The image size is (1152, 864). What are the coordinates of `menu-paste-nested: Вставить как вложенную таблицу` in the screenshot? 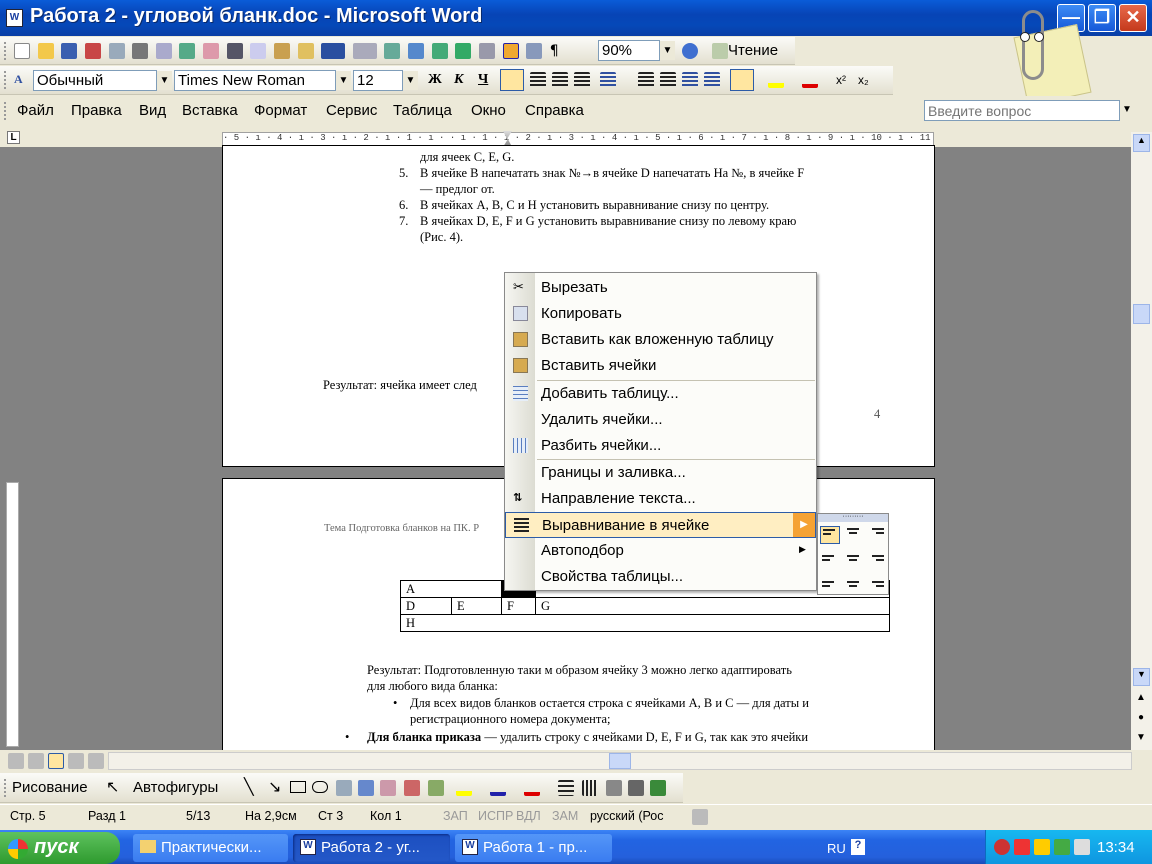 It's located at (660, 340).